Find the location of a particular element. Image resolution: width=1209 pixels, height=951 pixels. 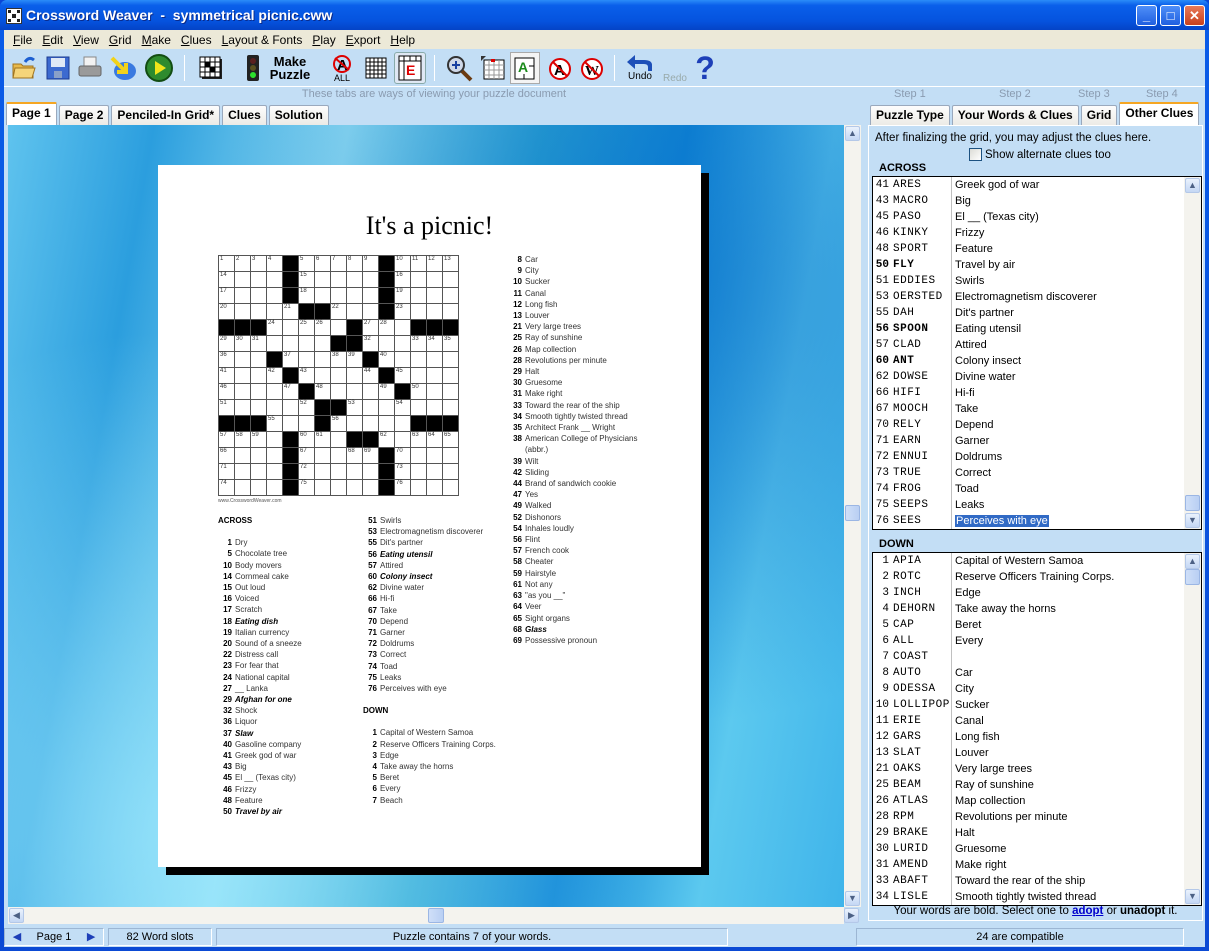

menu-clues: Clues is located at coordinates (196, 40).